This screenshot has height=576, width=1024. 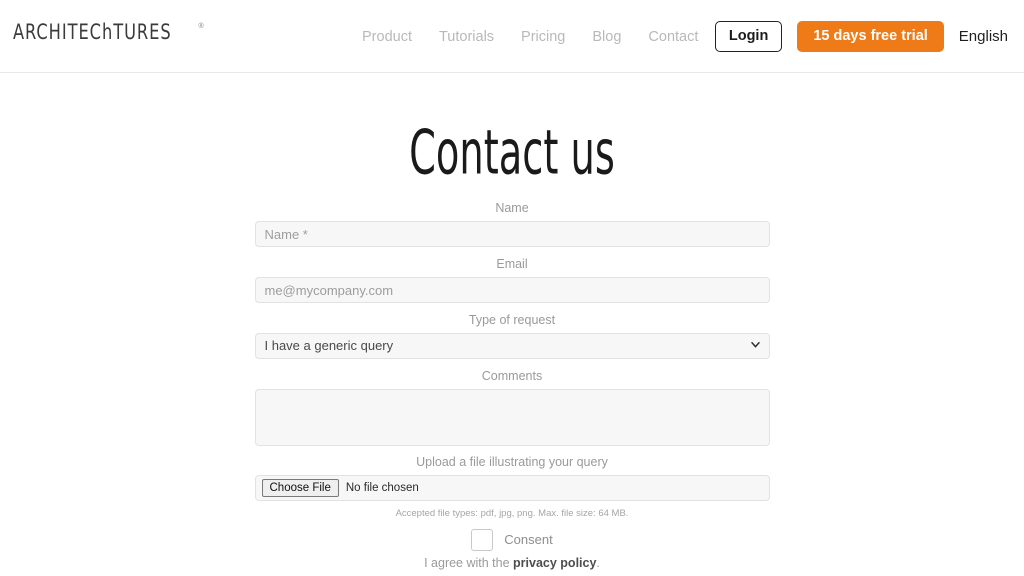 I want to click on consent-row: Consent, so click(x=512, y=540).